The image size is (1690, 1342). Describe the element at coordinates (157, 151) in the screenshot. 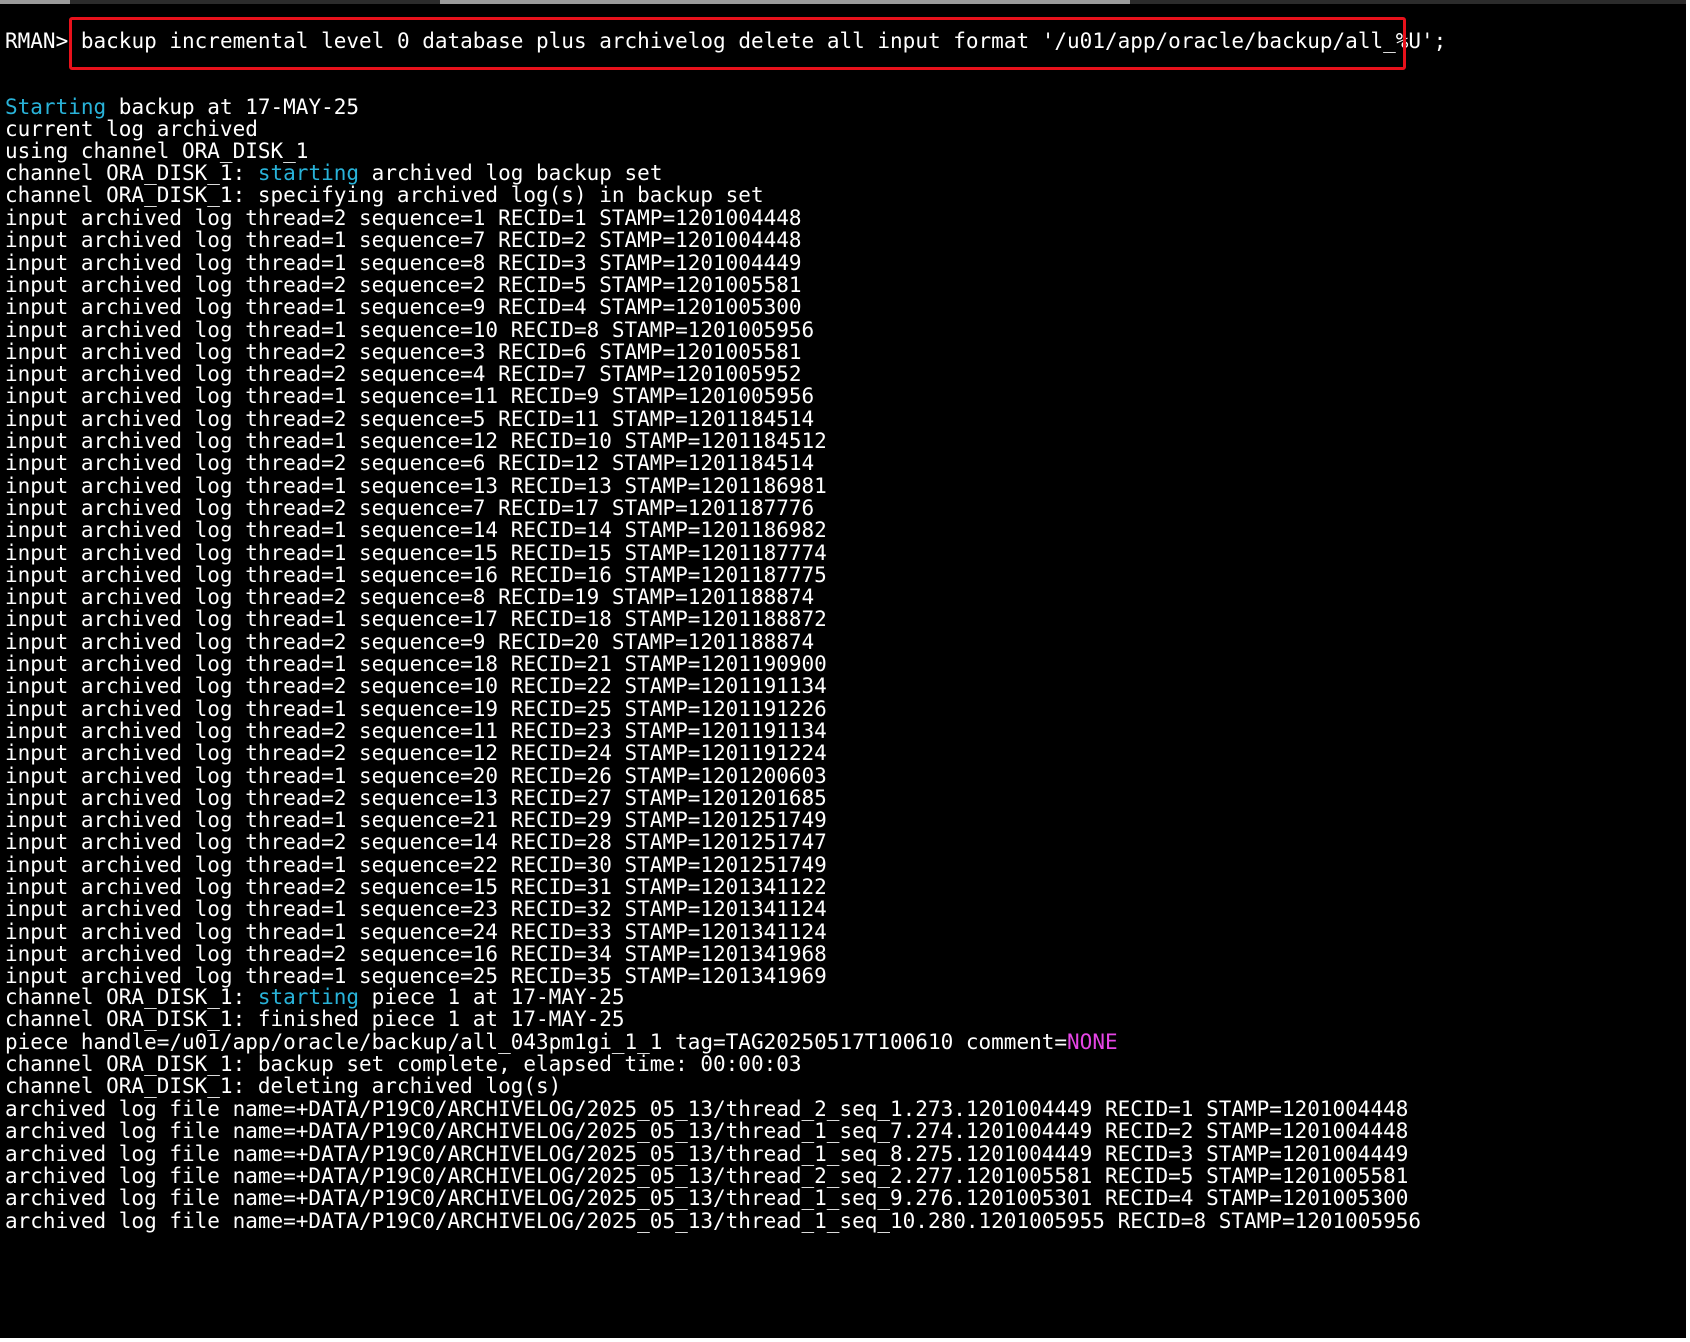

I see `output-line: using channel ORA_DISK_1` at that location.